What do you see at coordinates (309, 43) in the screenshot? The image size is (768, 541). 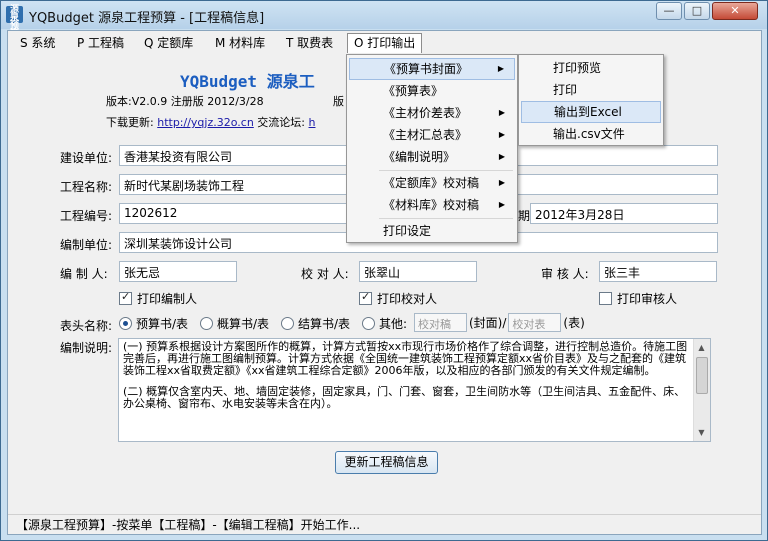 I see `menu-fee-table: T 取费表` at bounding box center [309, 43].